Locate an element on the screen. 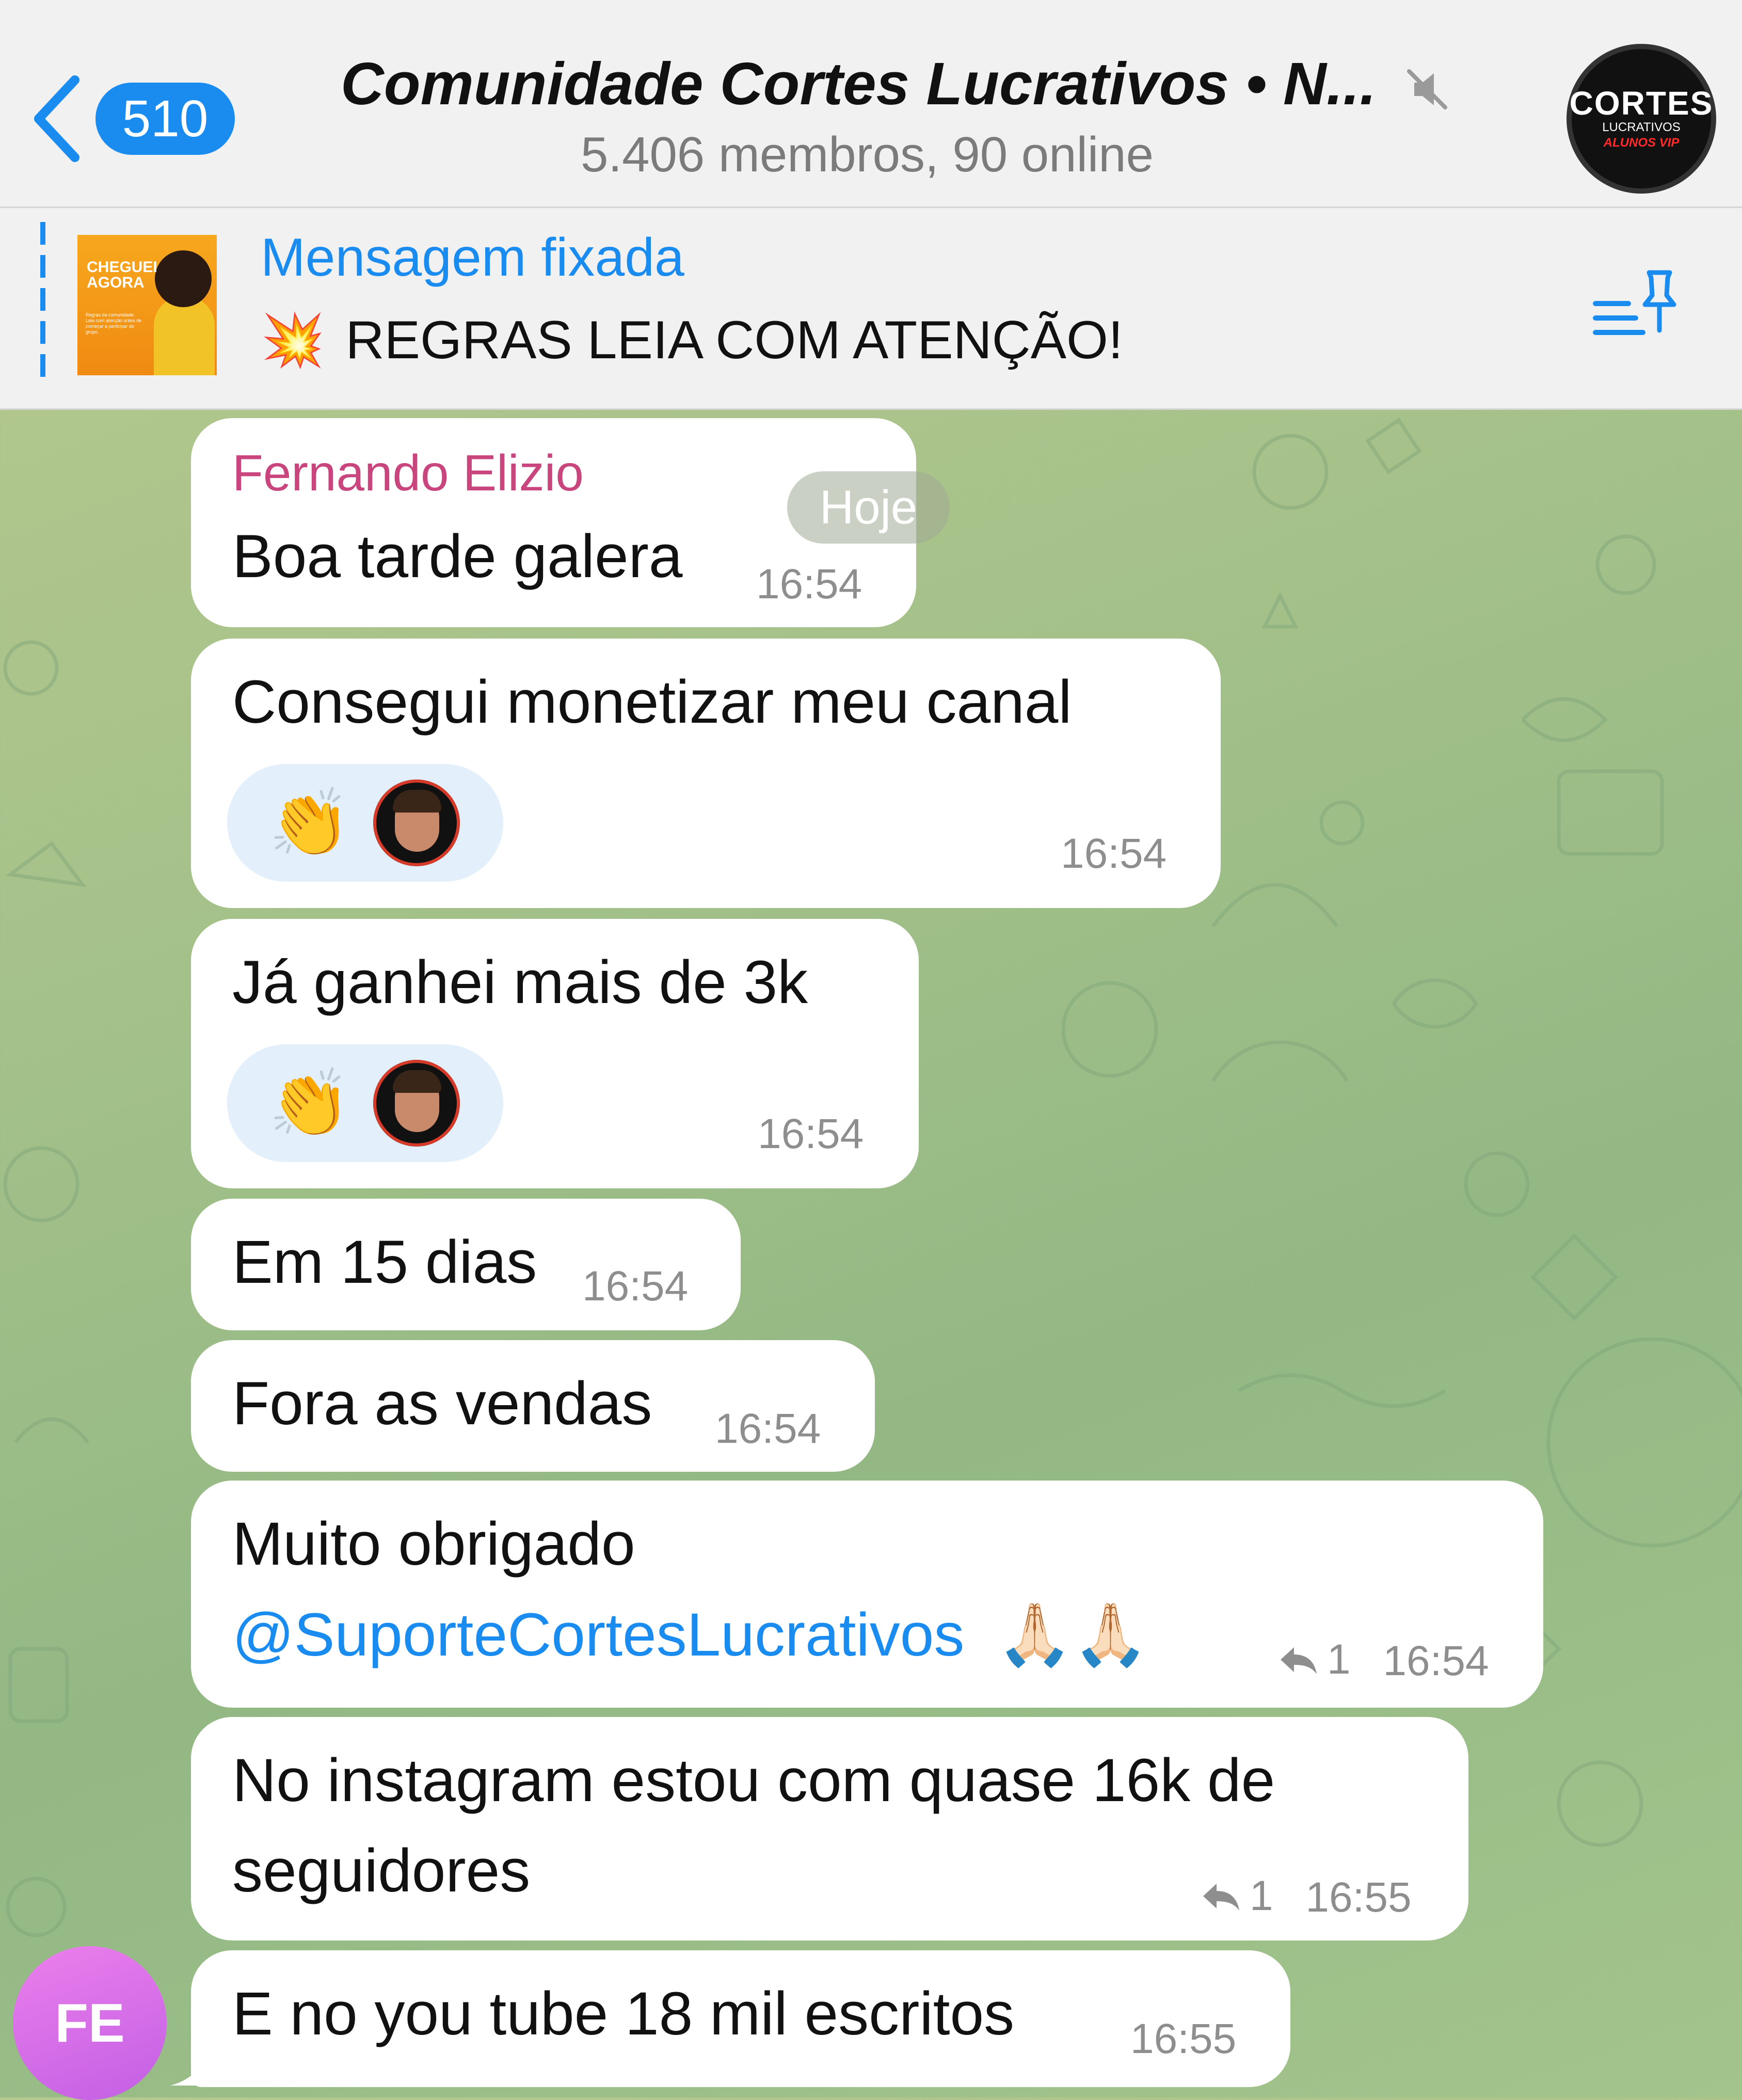  message-bubble: E no you tube 18 mil escritos 16:55 is located at coordinates (740, 2018).